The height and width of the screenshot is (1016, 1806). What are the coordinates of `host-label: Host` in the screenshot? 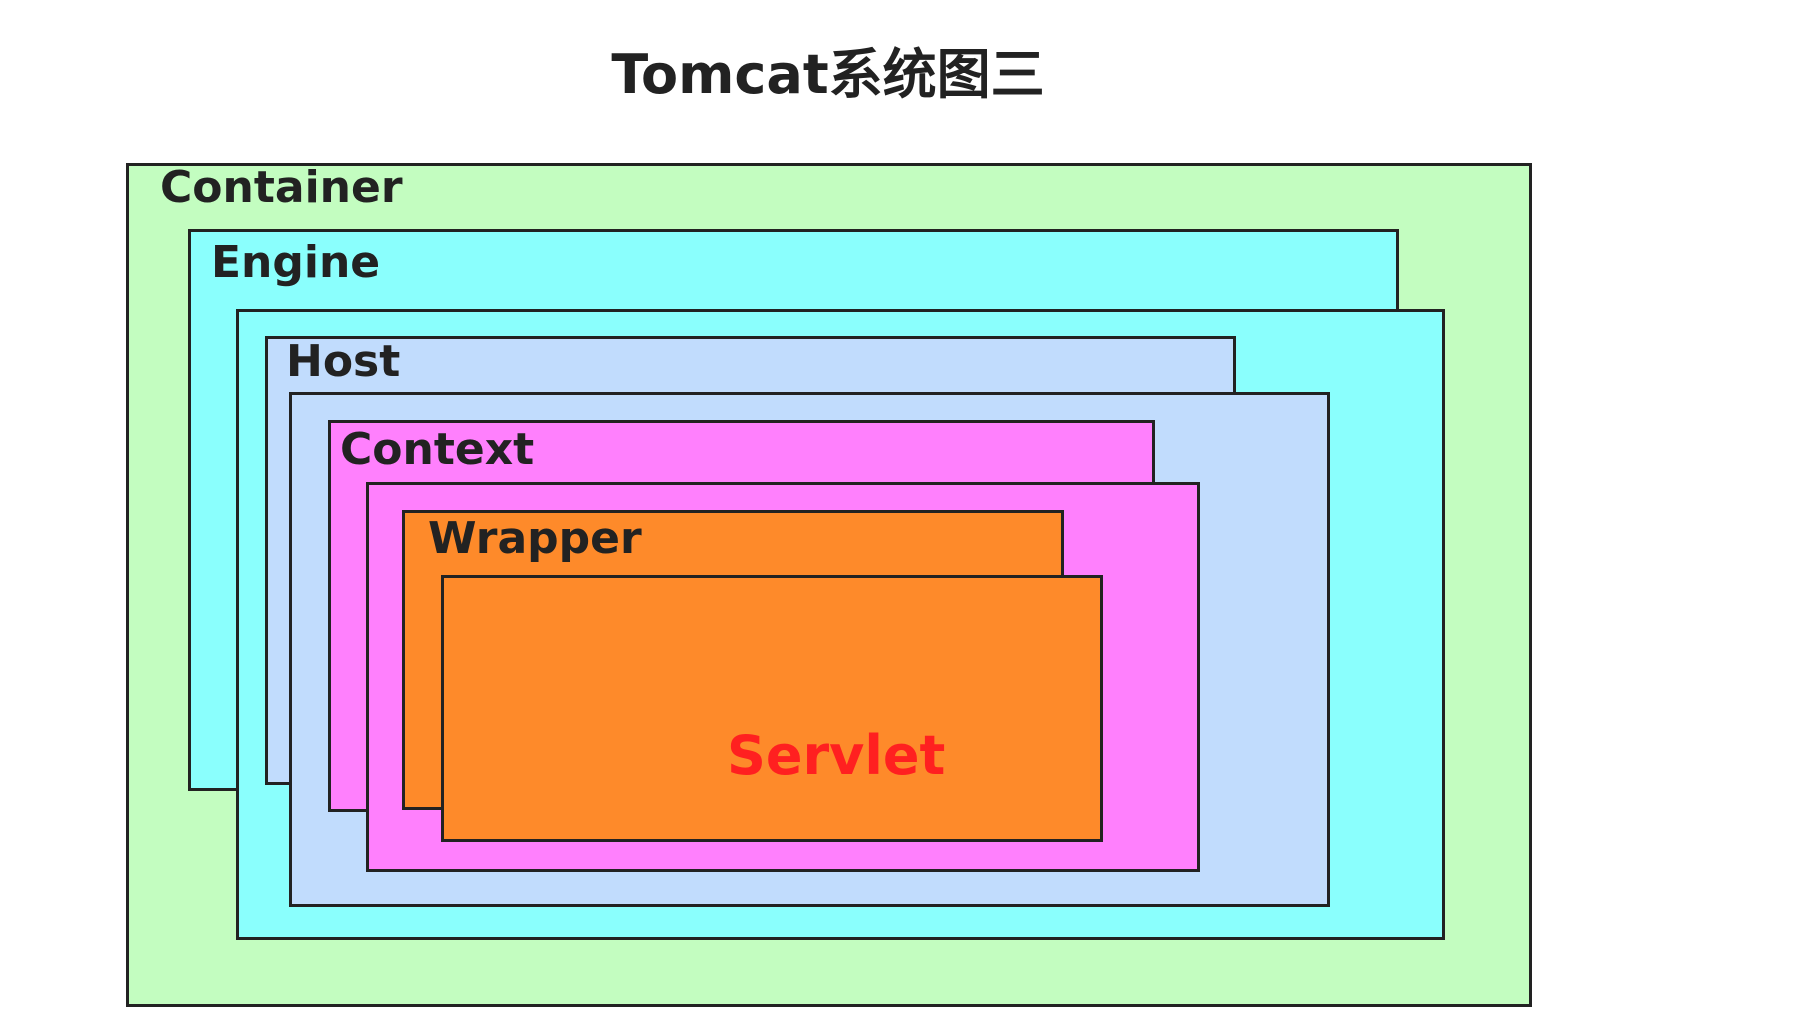 It's located at (343, 361).